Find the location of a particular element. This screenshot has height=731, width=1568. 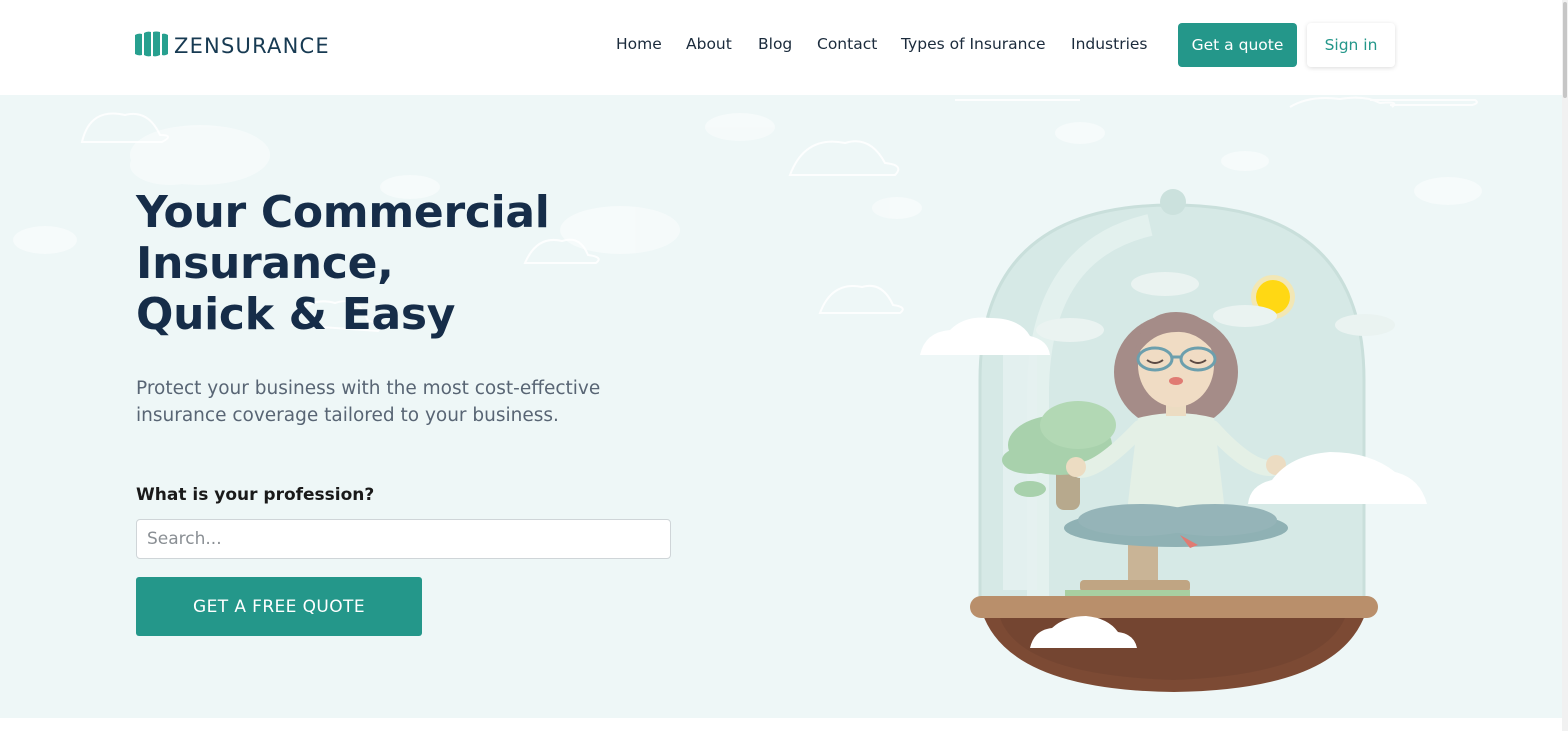

brand-name: ZENSURANCE is located at coordinates (252, 46).